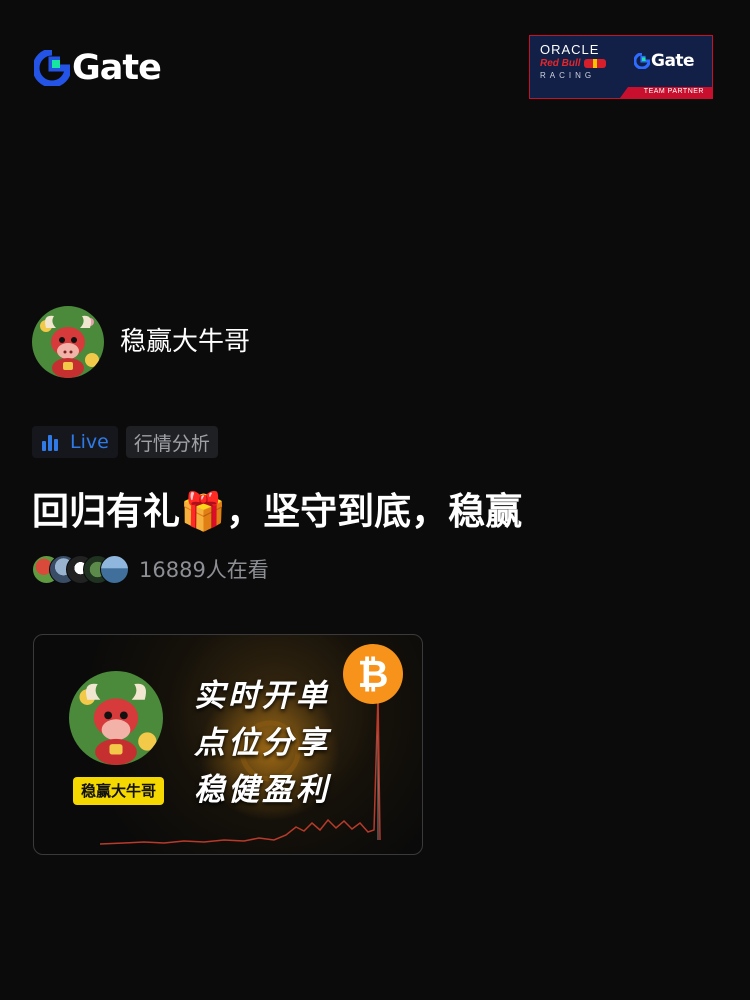 The height and width of the screenshot is (1000, 750). Describe the element at coordinates (114, 569) in the screenshot. I see `viewer-avatar` at that location.